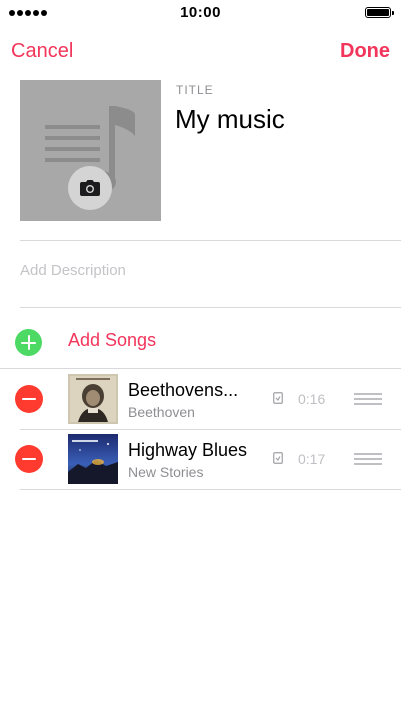  I want to click on status-time: 10:00, so click(200, 12).